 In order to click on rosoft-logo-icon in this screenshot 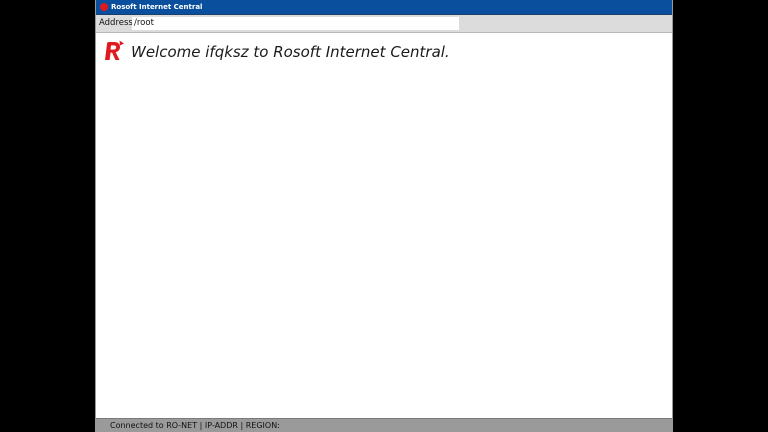, I will do `click(104, 7)`.